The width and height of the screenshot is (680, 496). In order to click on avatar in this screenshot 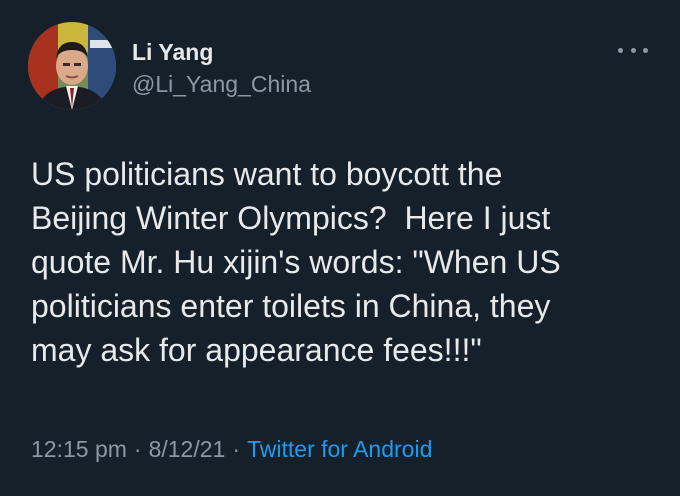, I will do `click(72, 66)`.